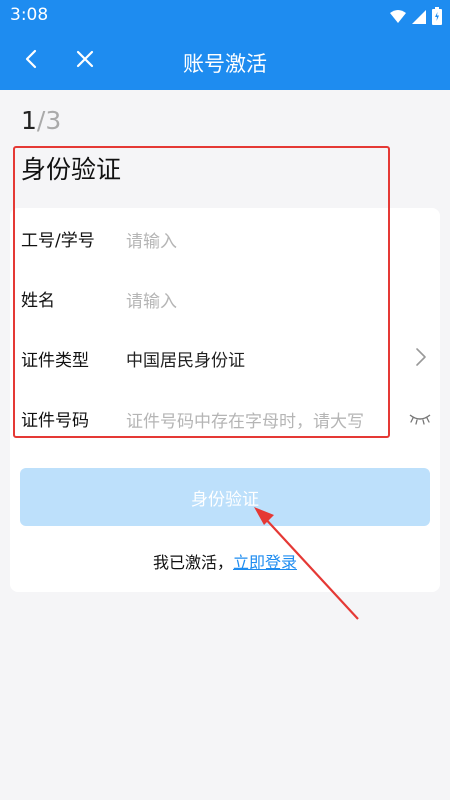 Image resolution: width=450 pixels, height=800 pixels. What do you see at coordinates (420, 418) in the screenshot?
I see `eye-closed-icon` at bounding box center [420, 418].